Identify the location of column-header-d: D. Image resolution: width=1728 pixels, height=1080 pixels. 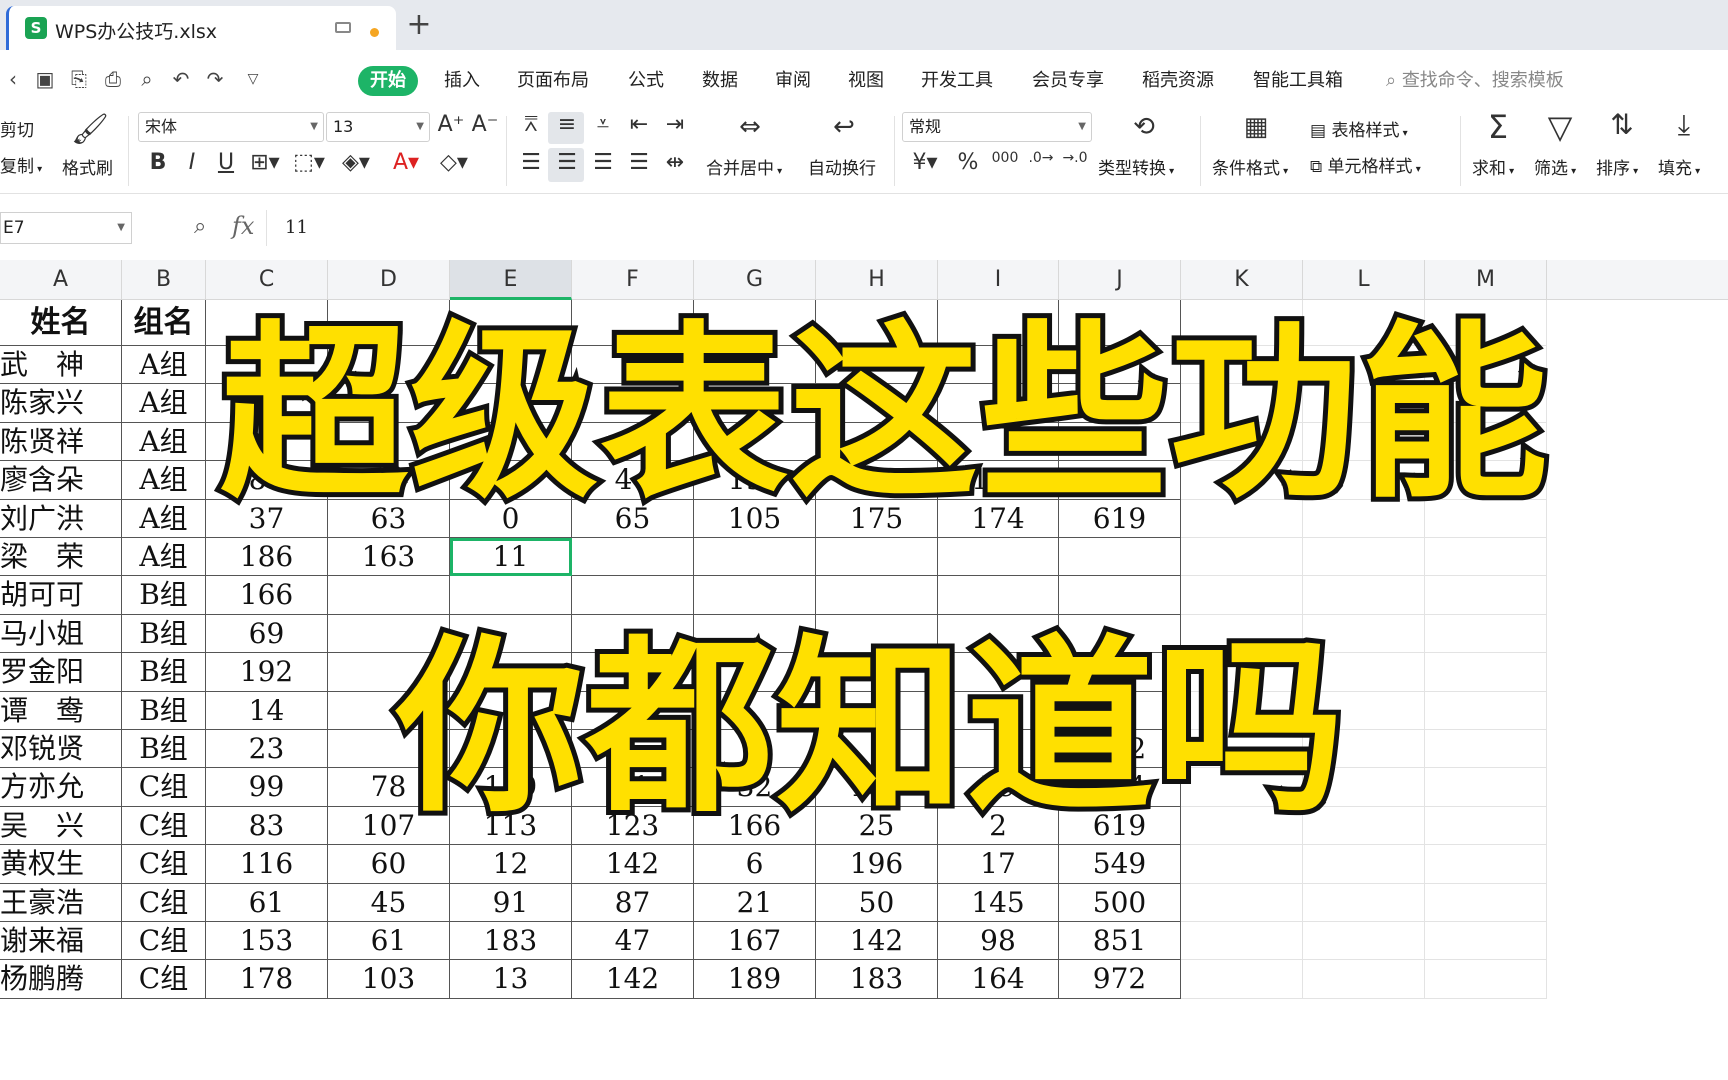
(389, 280).